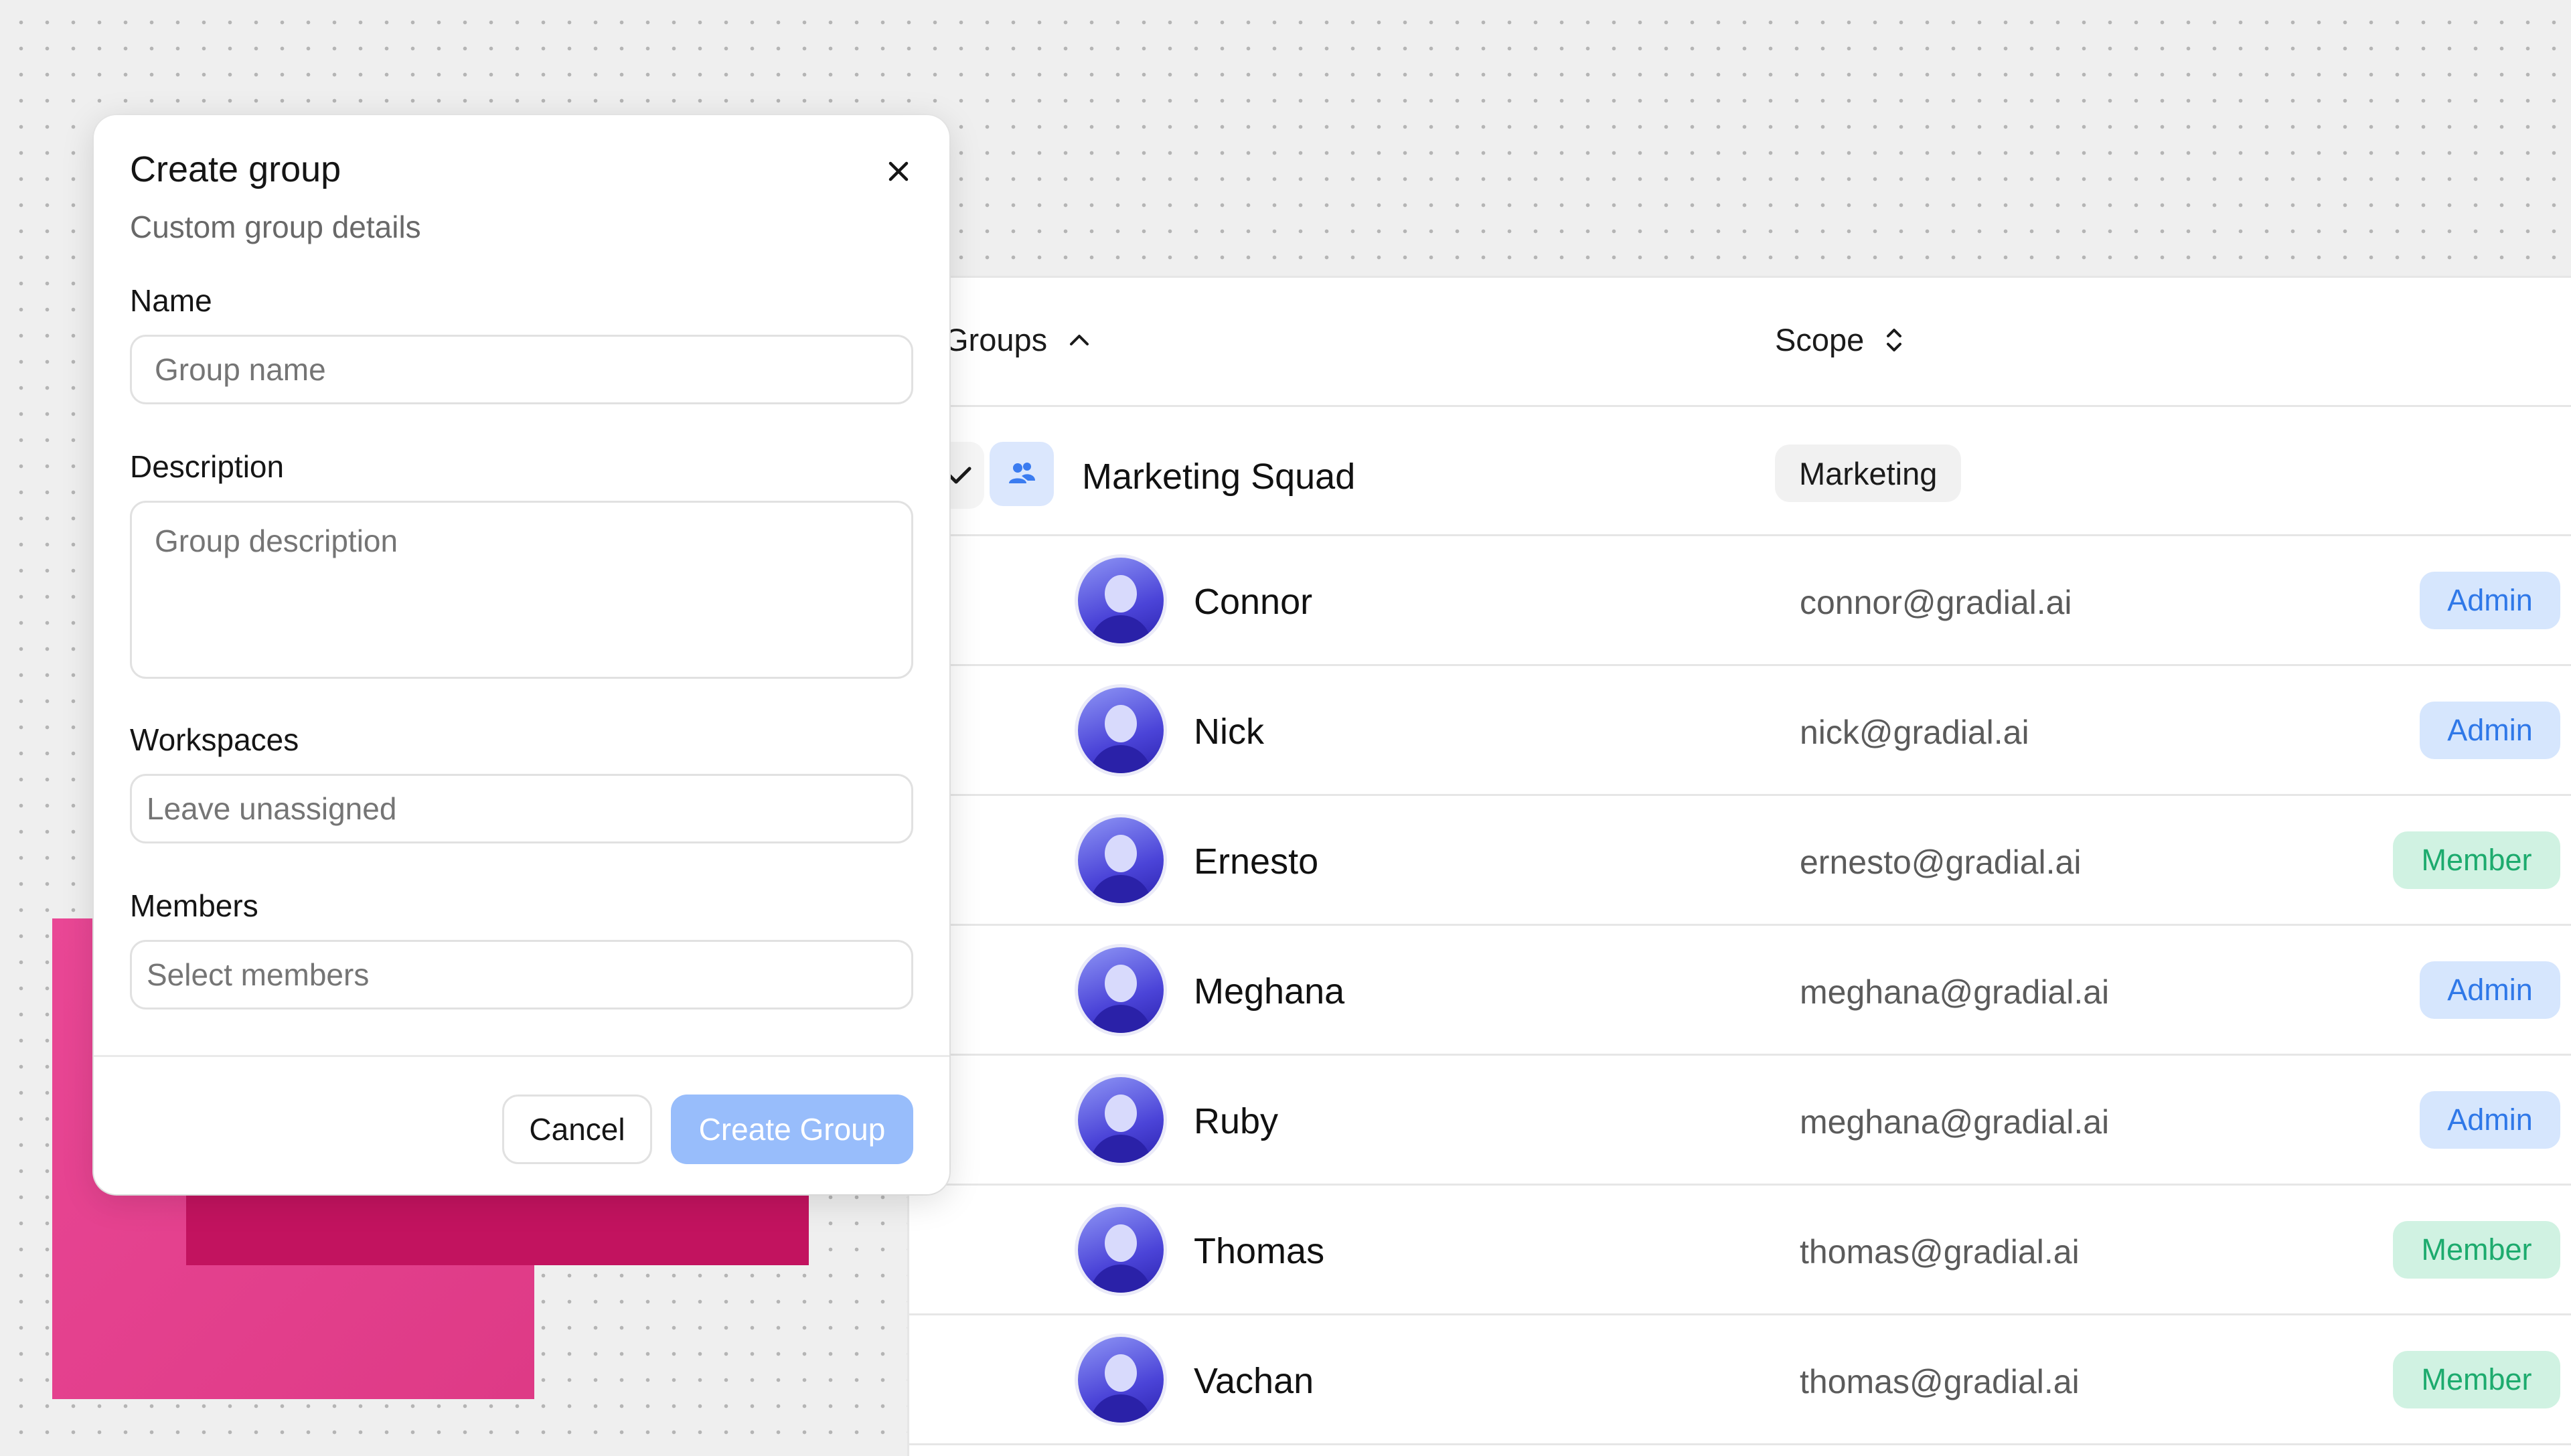  Describe the element at coordinates (235, 169) in the screenshot. I see `dialog-title: Create group` at that location.